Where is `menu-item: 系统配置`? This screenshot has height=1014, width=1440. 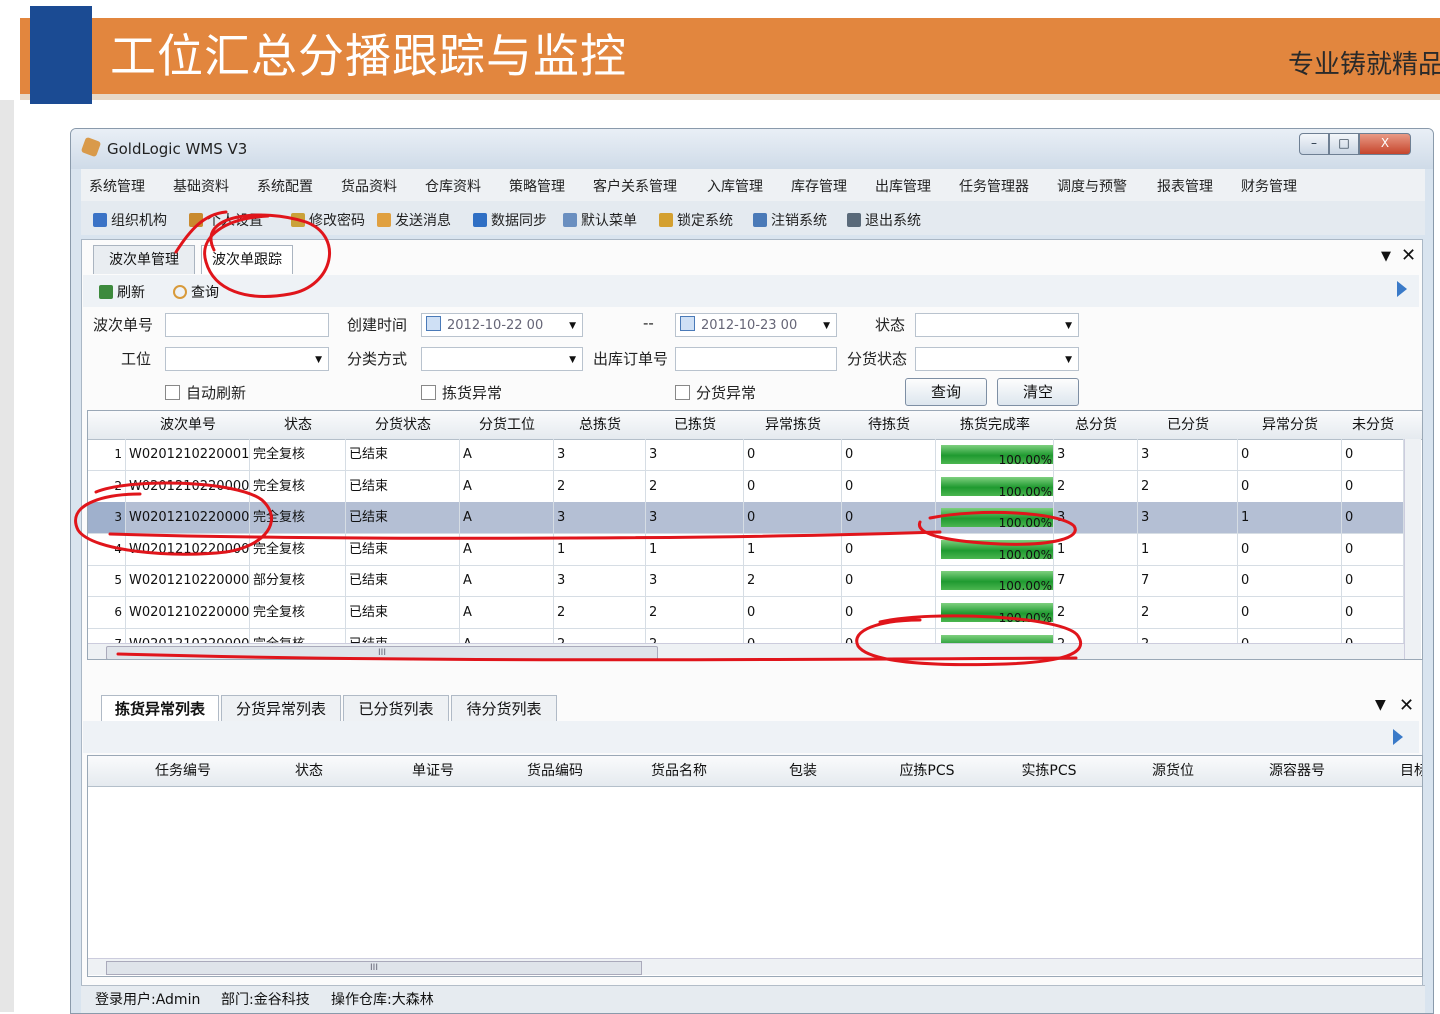 menu-item: 系统配置 is located at coordinates (285, 186).